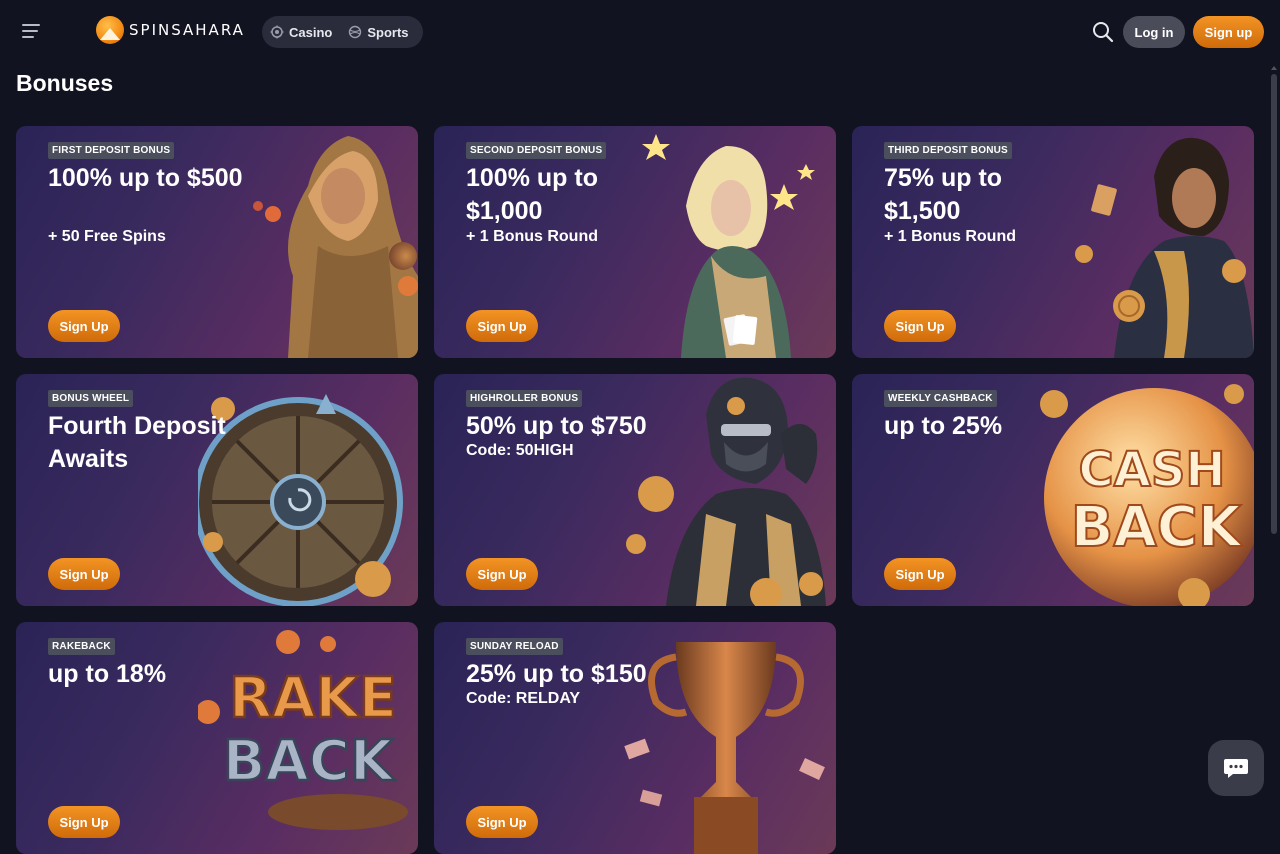 The width and height of the screenshot is (1280, 854). Describe the element at coordinates (342, 32) in the screenshot. I see `product-switcher: Casino Sports` at that location.